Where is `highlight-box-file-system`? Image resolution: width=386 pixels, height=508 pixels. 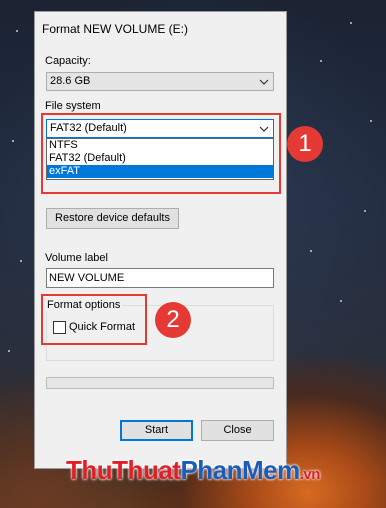
highlight-box-file-system is located at coordinates (161, 153).